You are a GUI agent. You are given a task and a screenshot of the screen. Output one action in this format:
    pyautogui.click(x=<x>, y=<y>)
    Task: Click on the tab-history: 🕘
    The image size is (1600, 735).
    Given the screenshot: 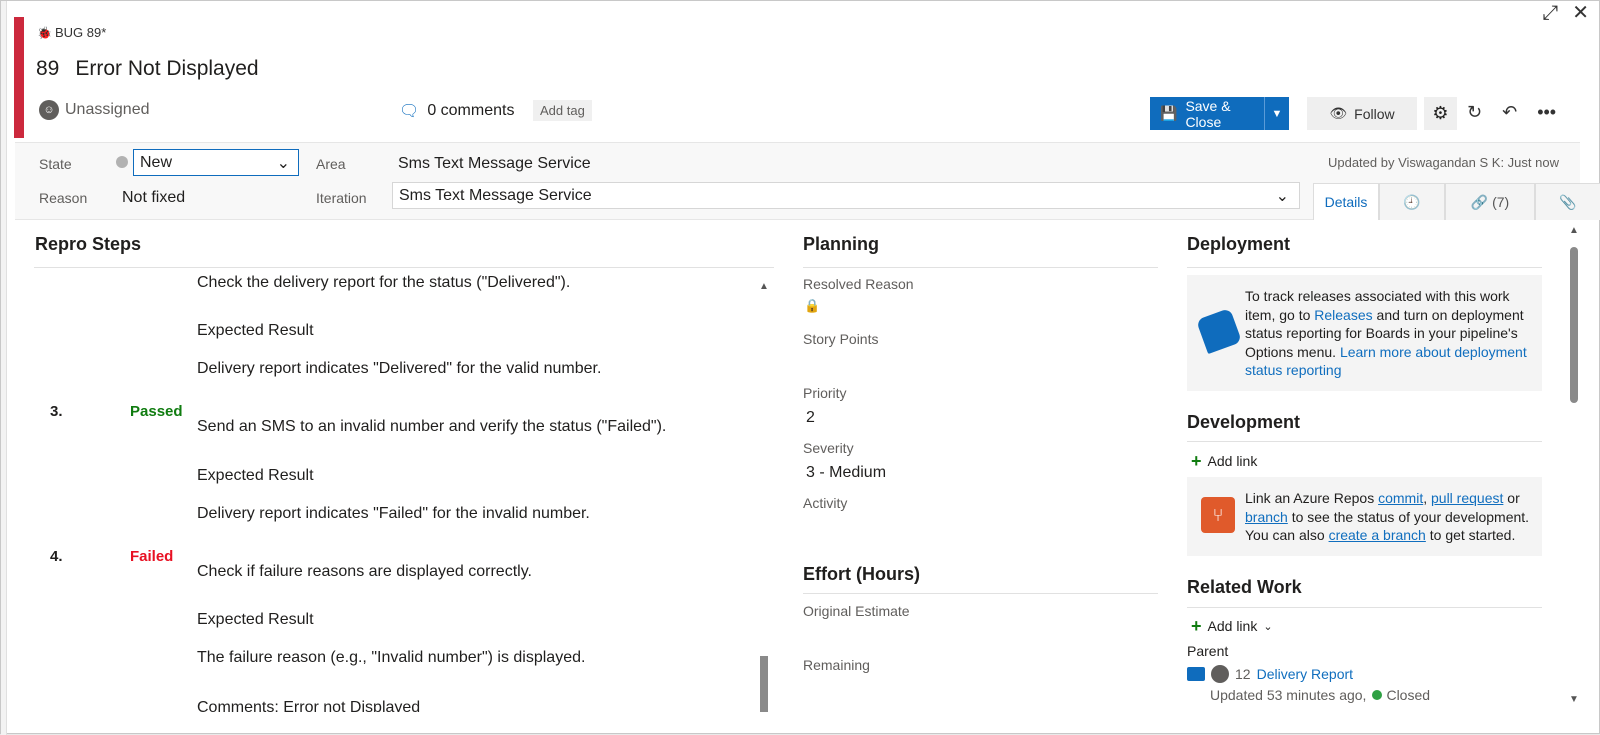 What is the action you would take?
    pyautogui.click(x=1412, y=201)
    